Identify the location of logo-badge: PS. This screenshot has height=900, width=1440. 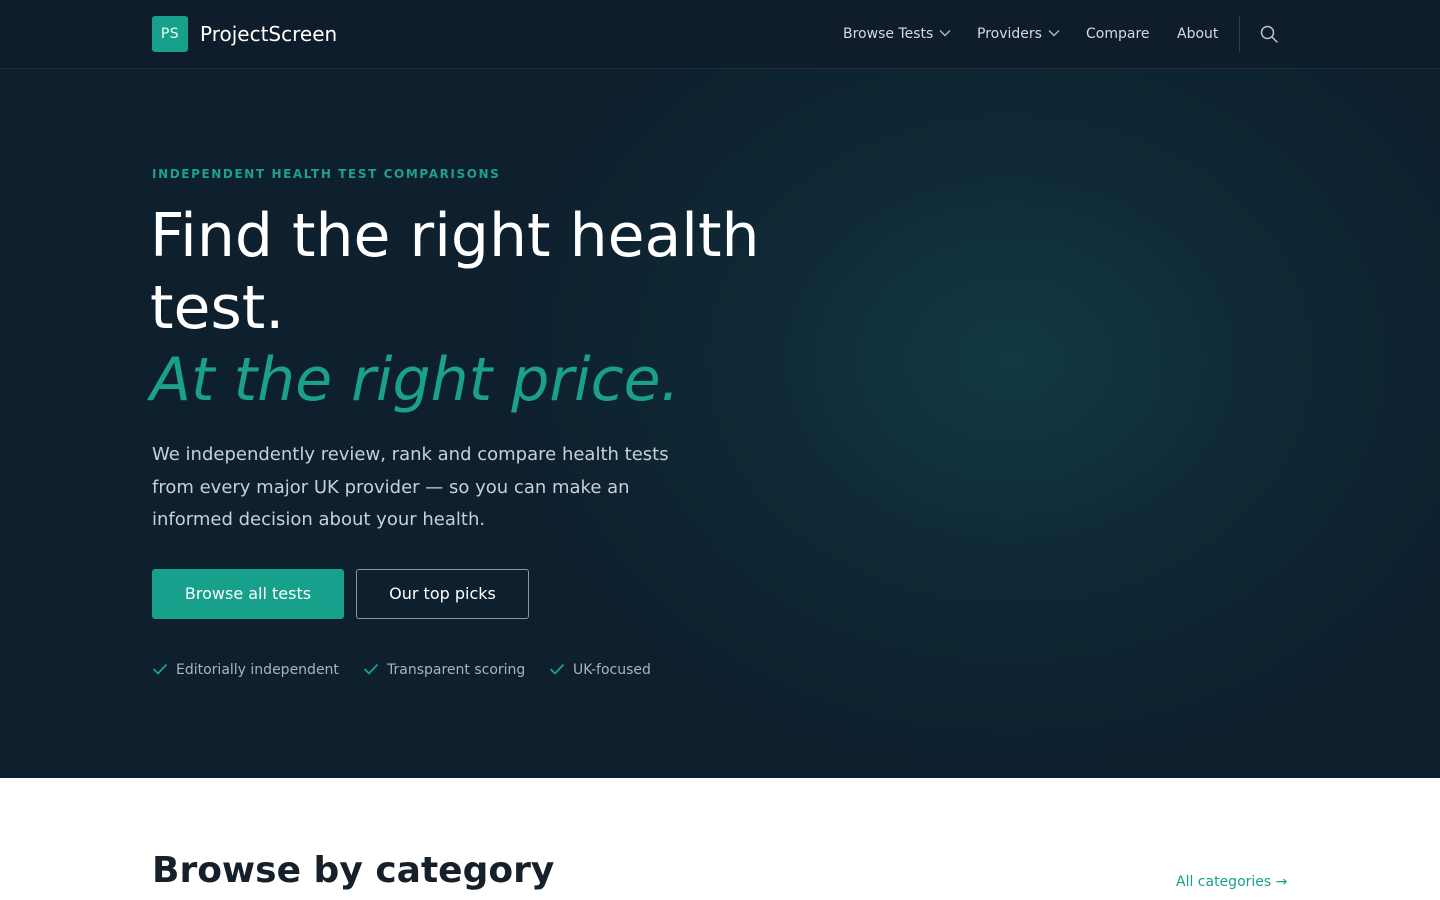
(170, 34).